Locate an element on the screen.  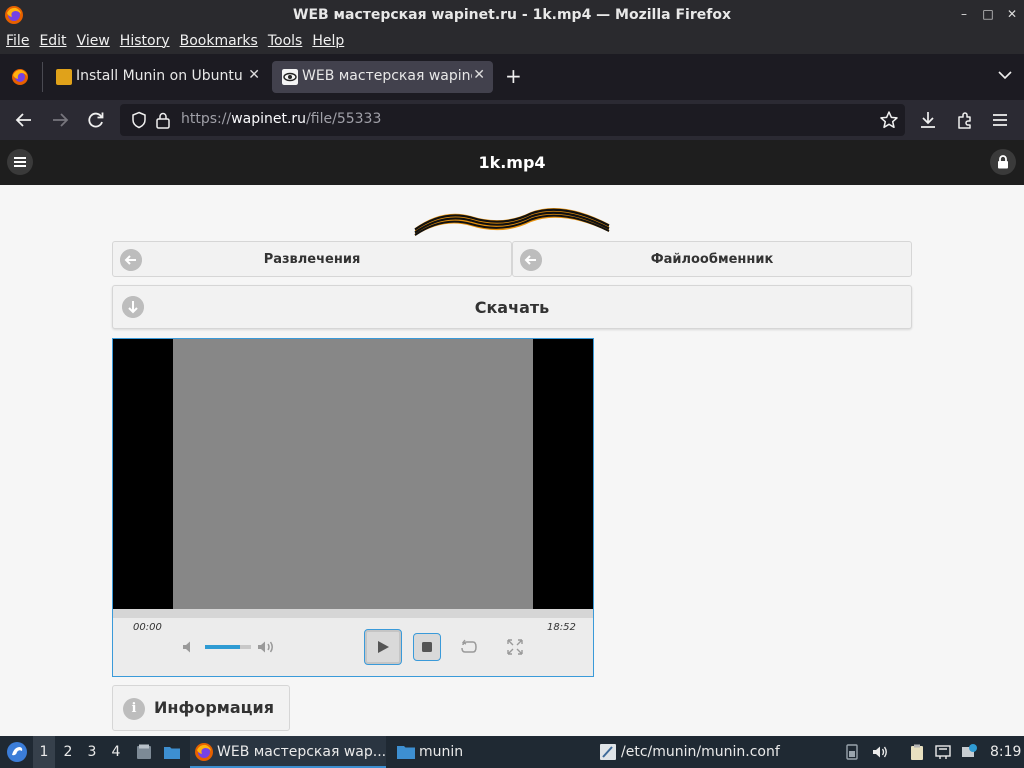
tab-label: WEB мастерская wapinet.ru is located at coordinates (387, 76).